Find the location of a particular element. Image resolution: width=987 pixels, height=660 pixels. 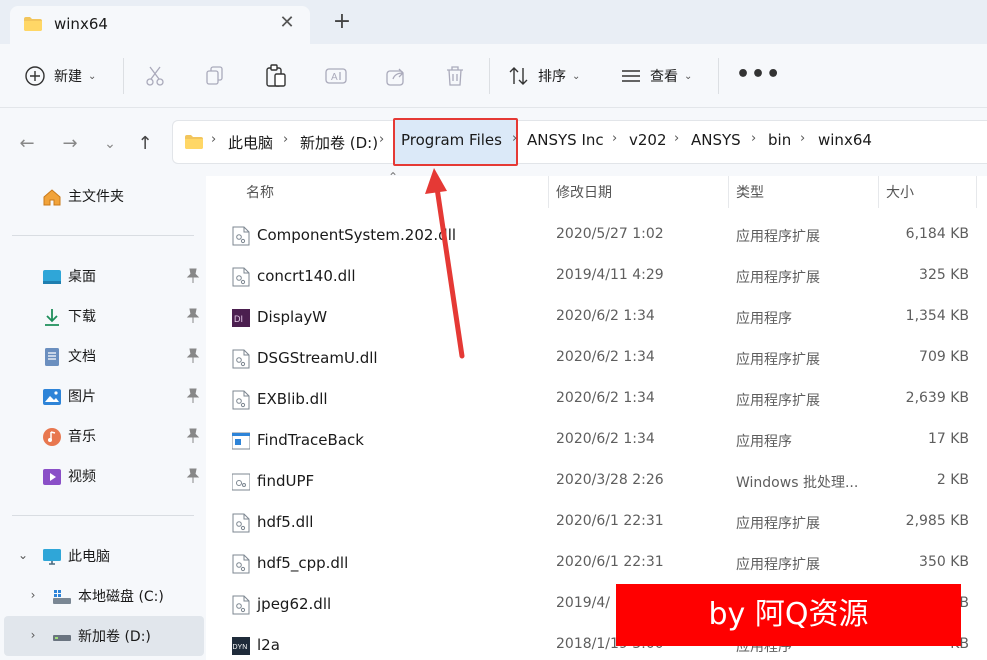

view-button: 查看 ⌄ is located at coordinates (656, 76).